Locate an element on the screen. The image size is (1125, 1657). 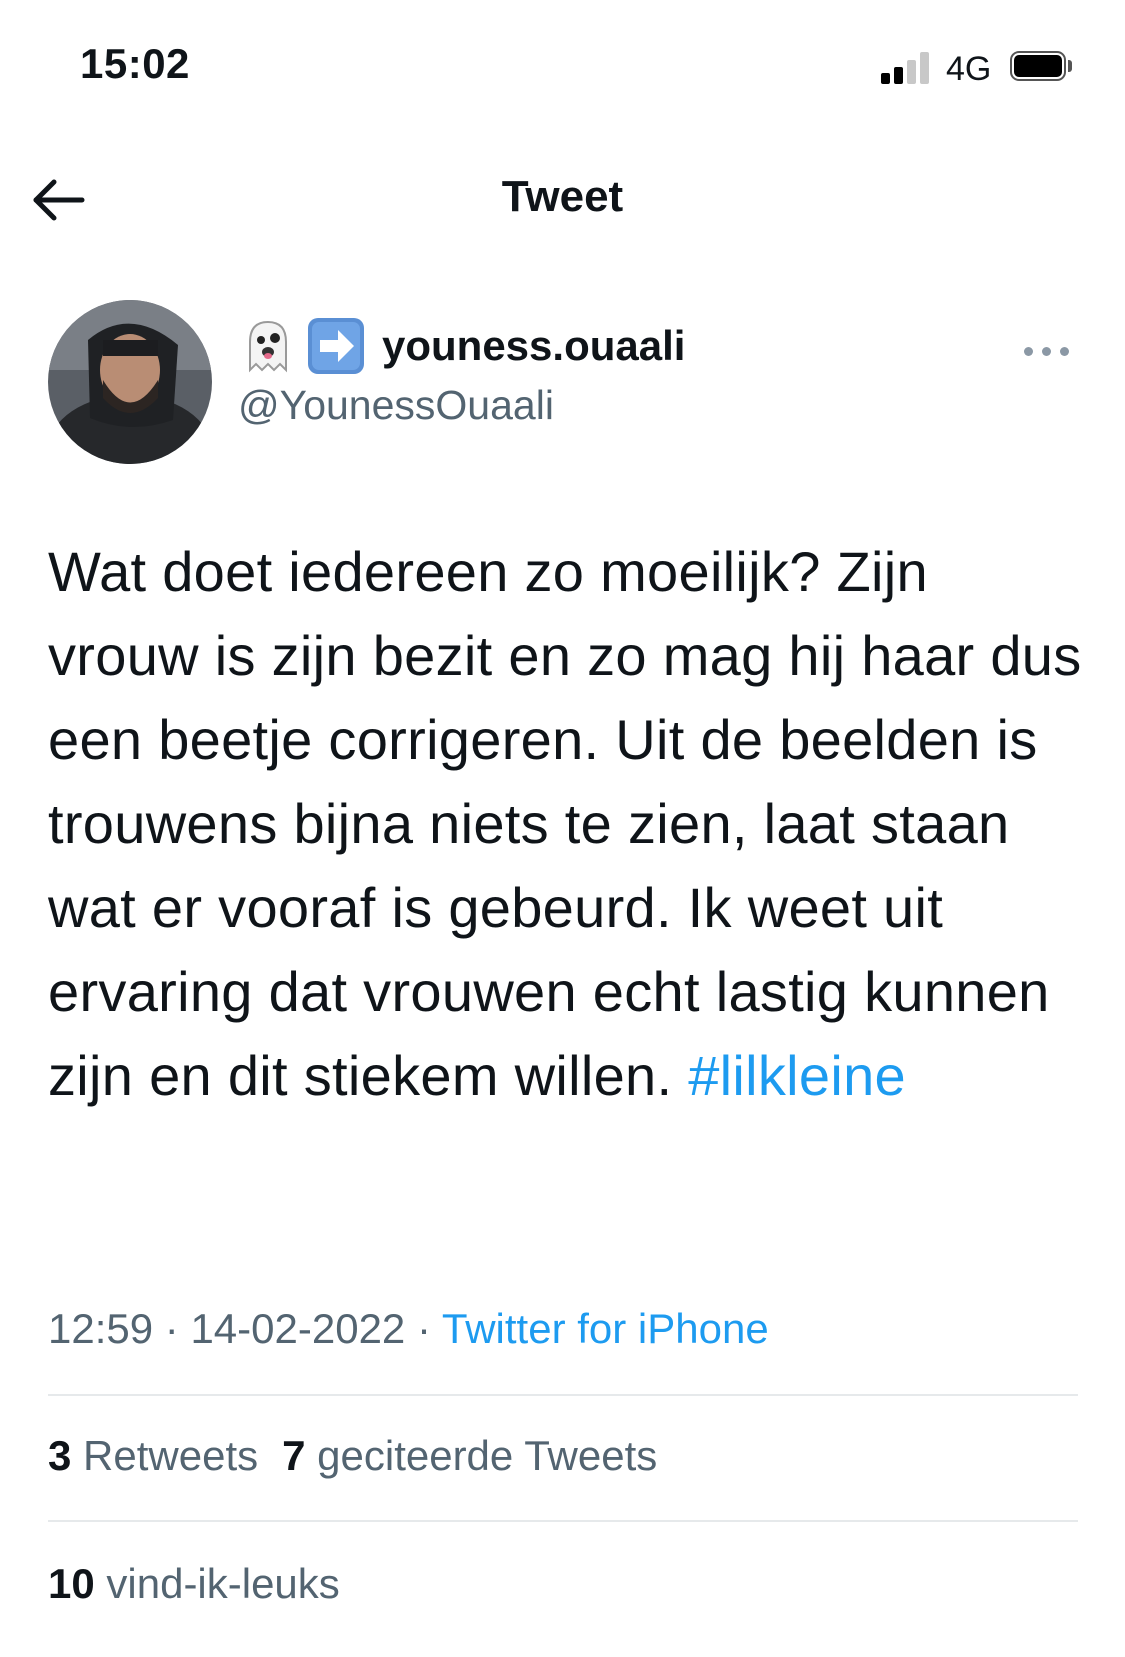
network-type: 4G is located at coordinates (969, 69).